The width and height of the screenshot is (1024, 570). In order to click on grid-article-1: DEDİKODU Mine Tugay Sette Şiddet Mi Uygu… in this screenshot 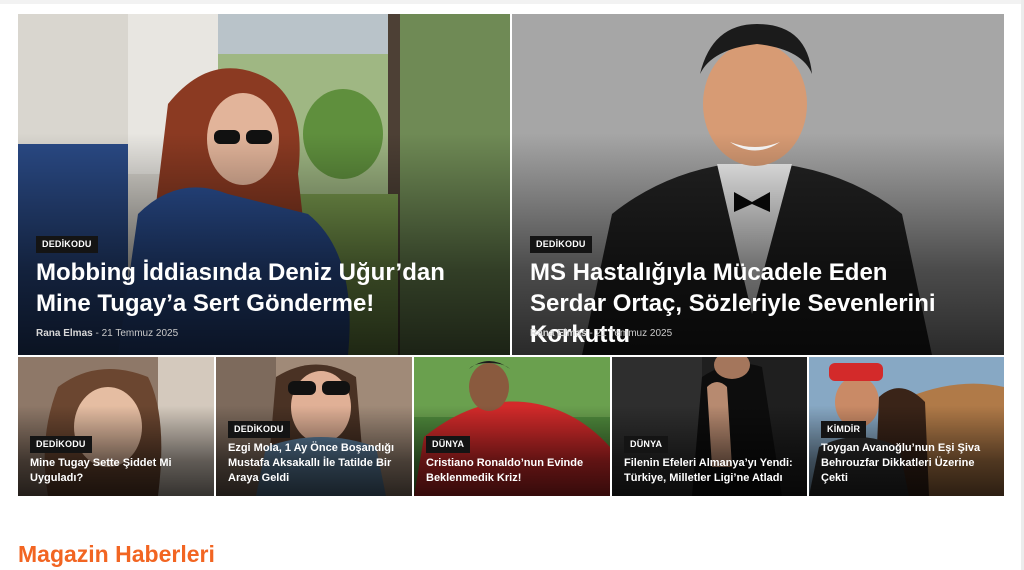, I will do `click(116, 426)`.